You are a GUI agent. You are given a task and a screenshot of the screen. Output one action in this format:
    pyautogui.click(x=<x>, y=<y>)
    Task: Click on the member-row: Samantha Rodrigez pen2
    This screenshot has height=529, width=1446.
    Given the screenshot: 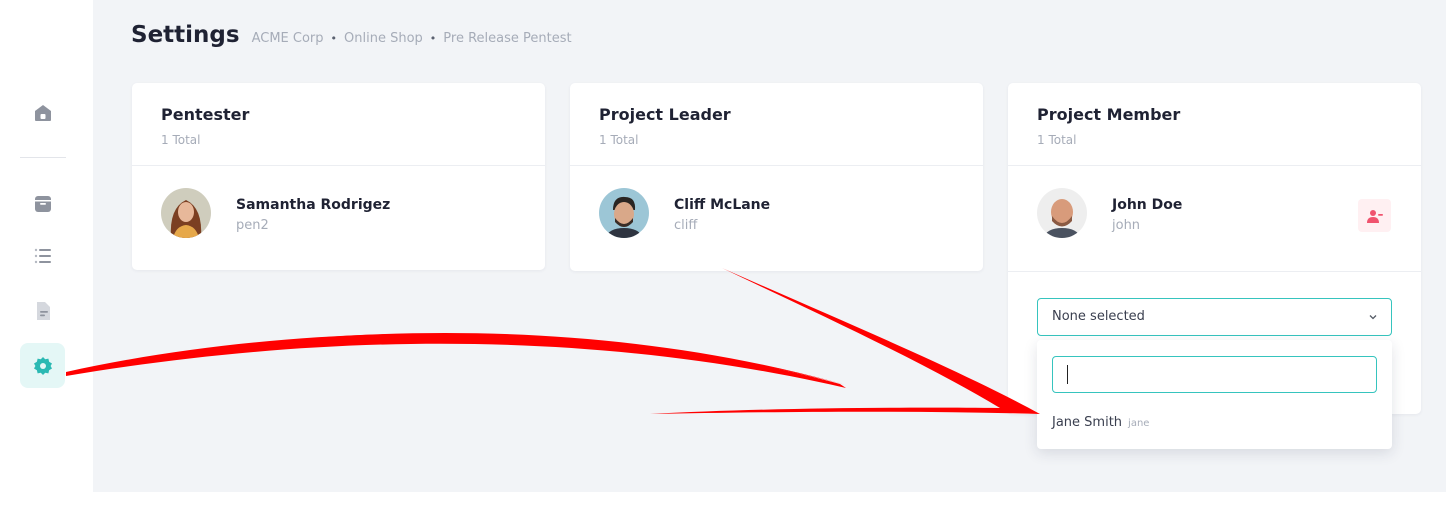 What is the action you would take?
    pyautogui.click(x=338, y=218)
    